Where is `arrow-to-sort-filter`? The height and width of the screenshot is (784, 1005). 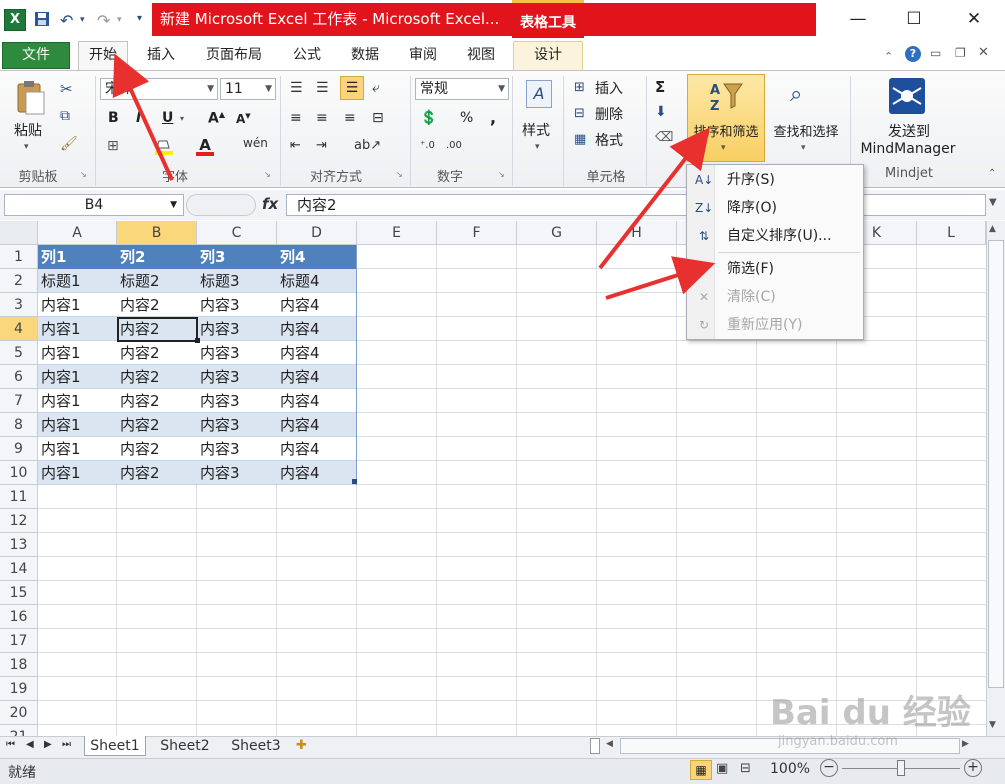 arrow-to-sort-filter is located at coordinates (654, 198).